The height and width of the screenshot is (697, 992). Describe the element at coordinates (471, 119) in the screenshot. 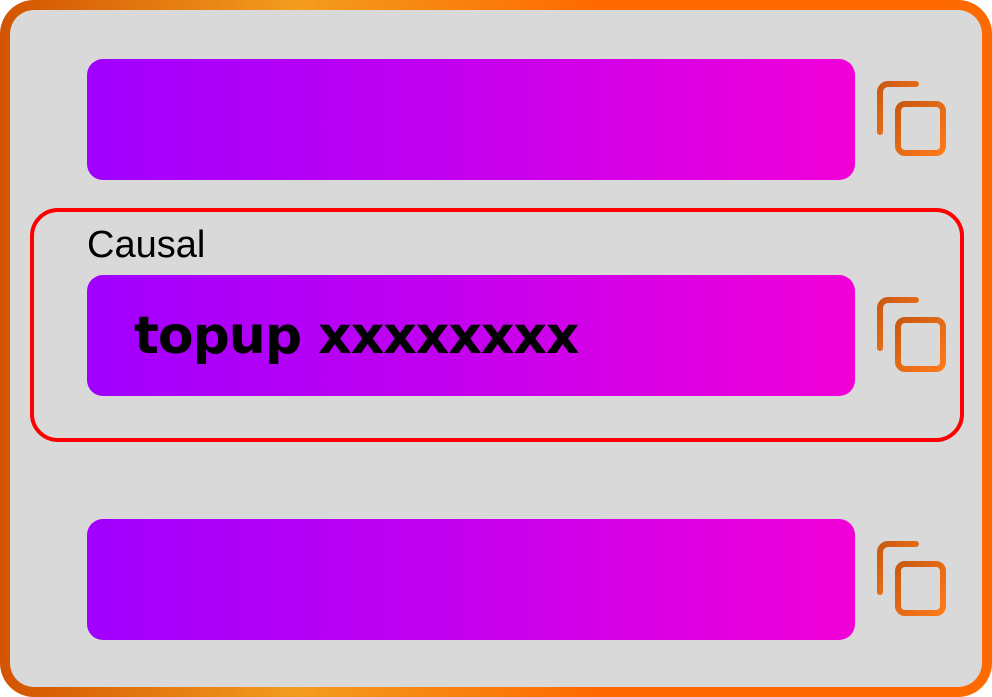

I see `field-1-input` at that location.